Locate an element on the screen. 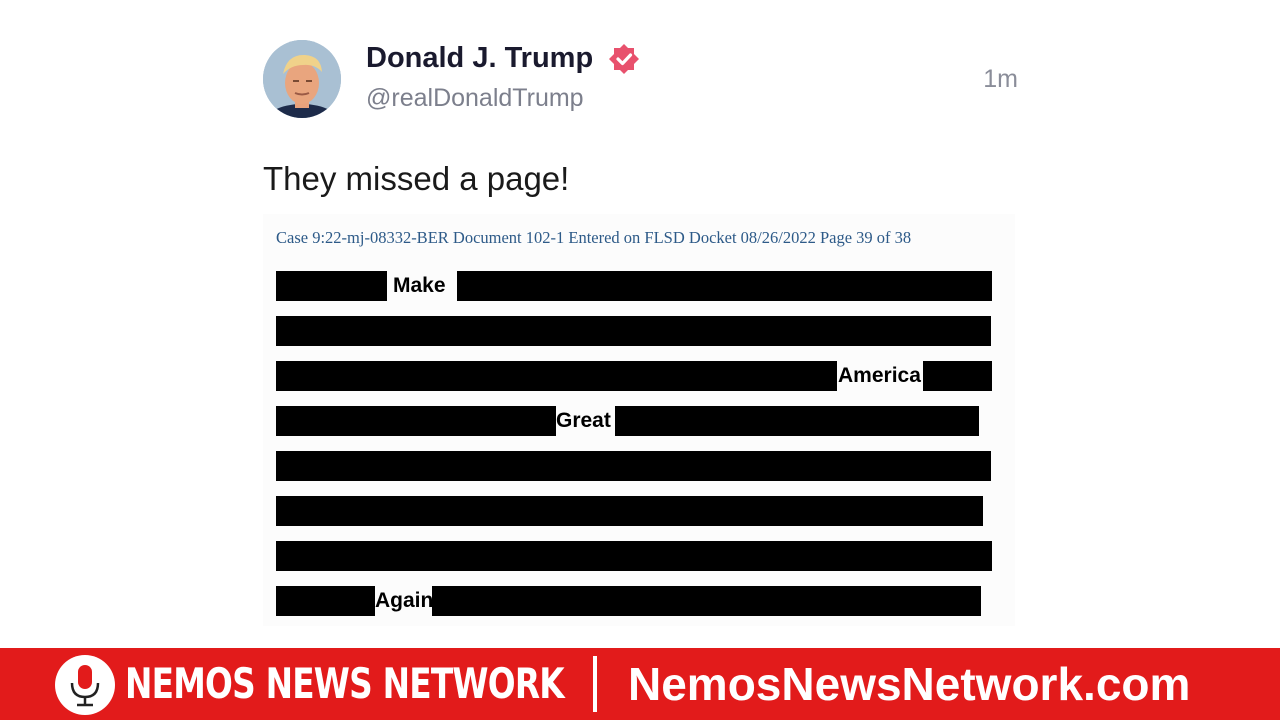 This screenshot has height=720, width=1280. post-text: They missed a page! is located at coordinates (416, 178).